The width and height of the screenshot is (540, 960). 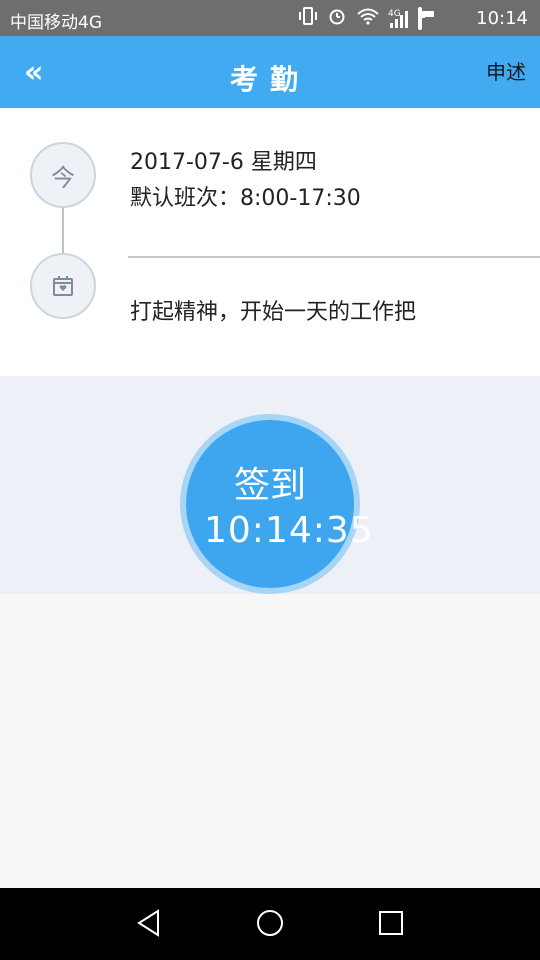 What do you see at coordinates (273, 312) in the screenshot?
I see `motto-label: 打起精神，开始一天的工作把` at bounding box center [273, 312].